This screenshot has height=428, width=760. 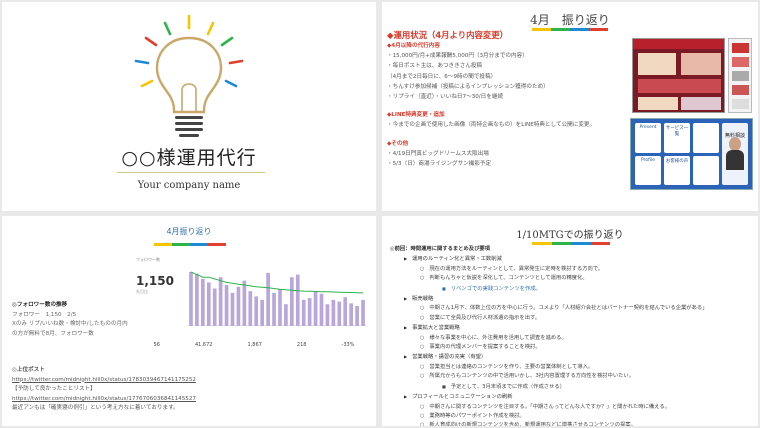 What do you see at coordinates (572, 278) in the screenshot?
I see `outline-item: 判断もんちゃと仮説を深化して、コンテンツとして運用の精度化。` at bounding box center [572, 278].